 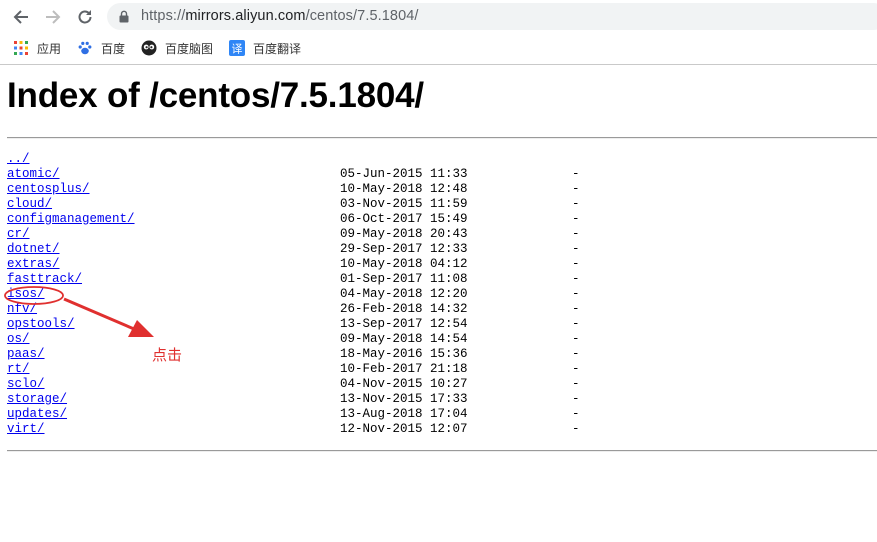 What do you see at coordinates (163, 16) in the screenshot?
I see `url-scheme: https://` at bounding box center [163, 16].